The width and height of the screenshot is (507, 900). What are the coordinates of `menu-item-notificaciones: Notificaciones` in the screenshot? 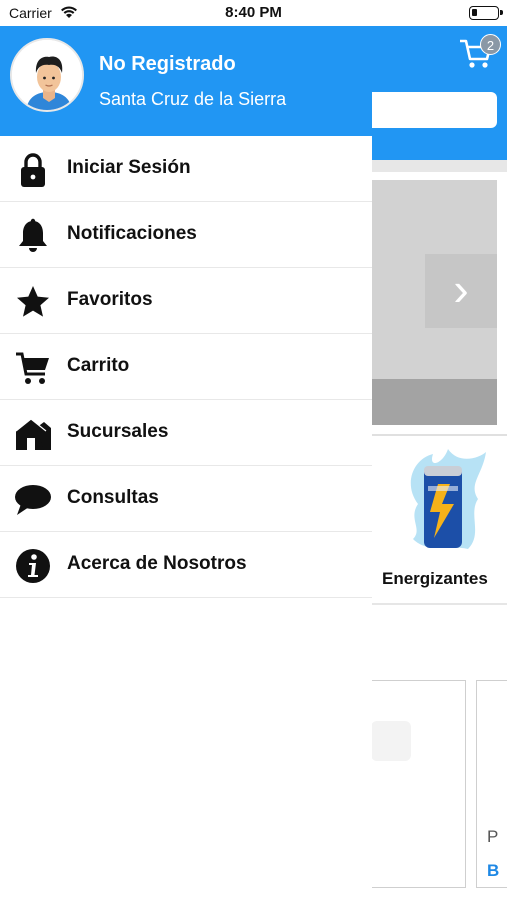 It's located at (186, 235).